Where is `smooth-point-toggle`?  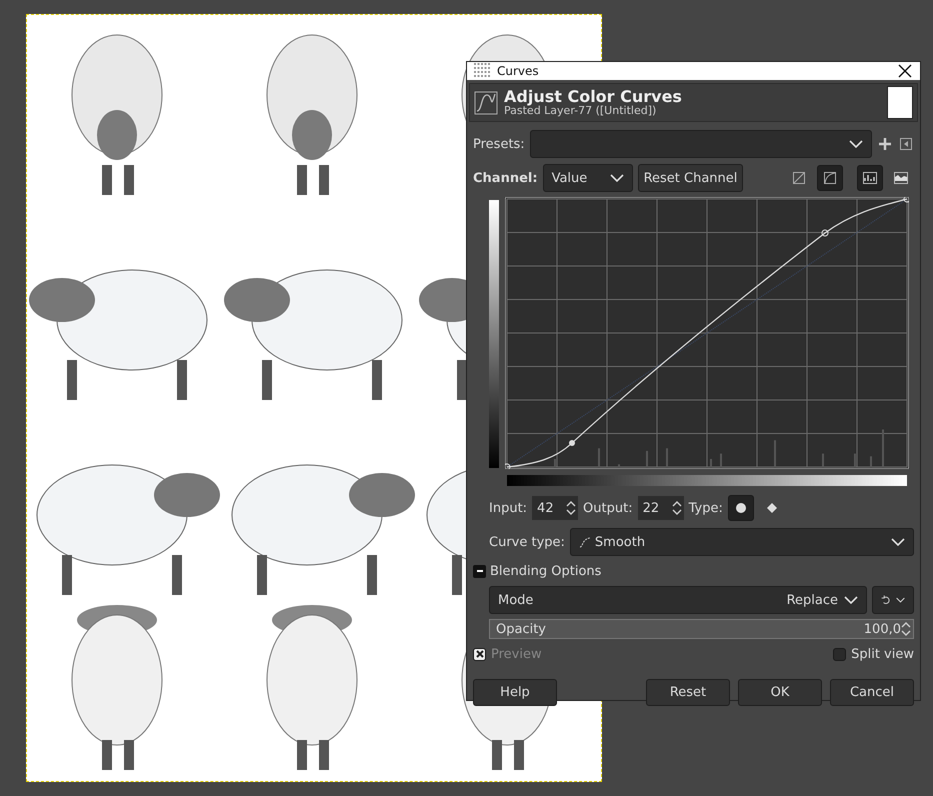
smooth-point-toggle is located at coordinates (741, 508).